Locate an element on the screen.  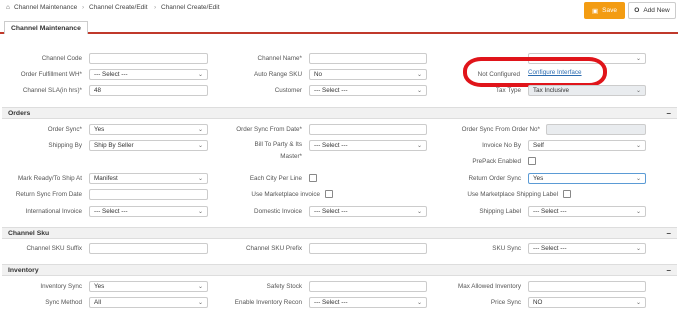
channel-sku-section-header: Channel Sku – is located at coordinates (339, 233).